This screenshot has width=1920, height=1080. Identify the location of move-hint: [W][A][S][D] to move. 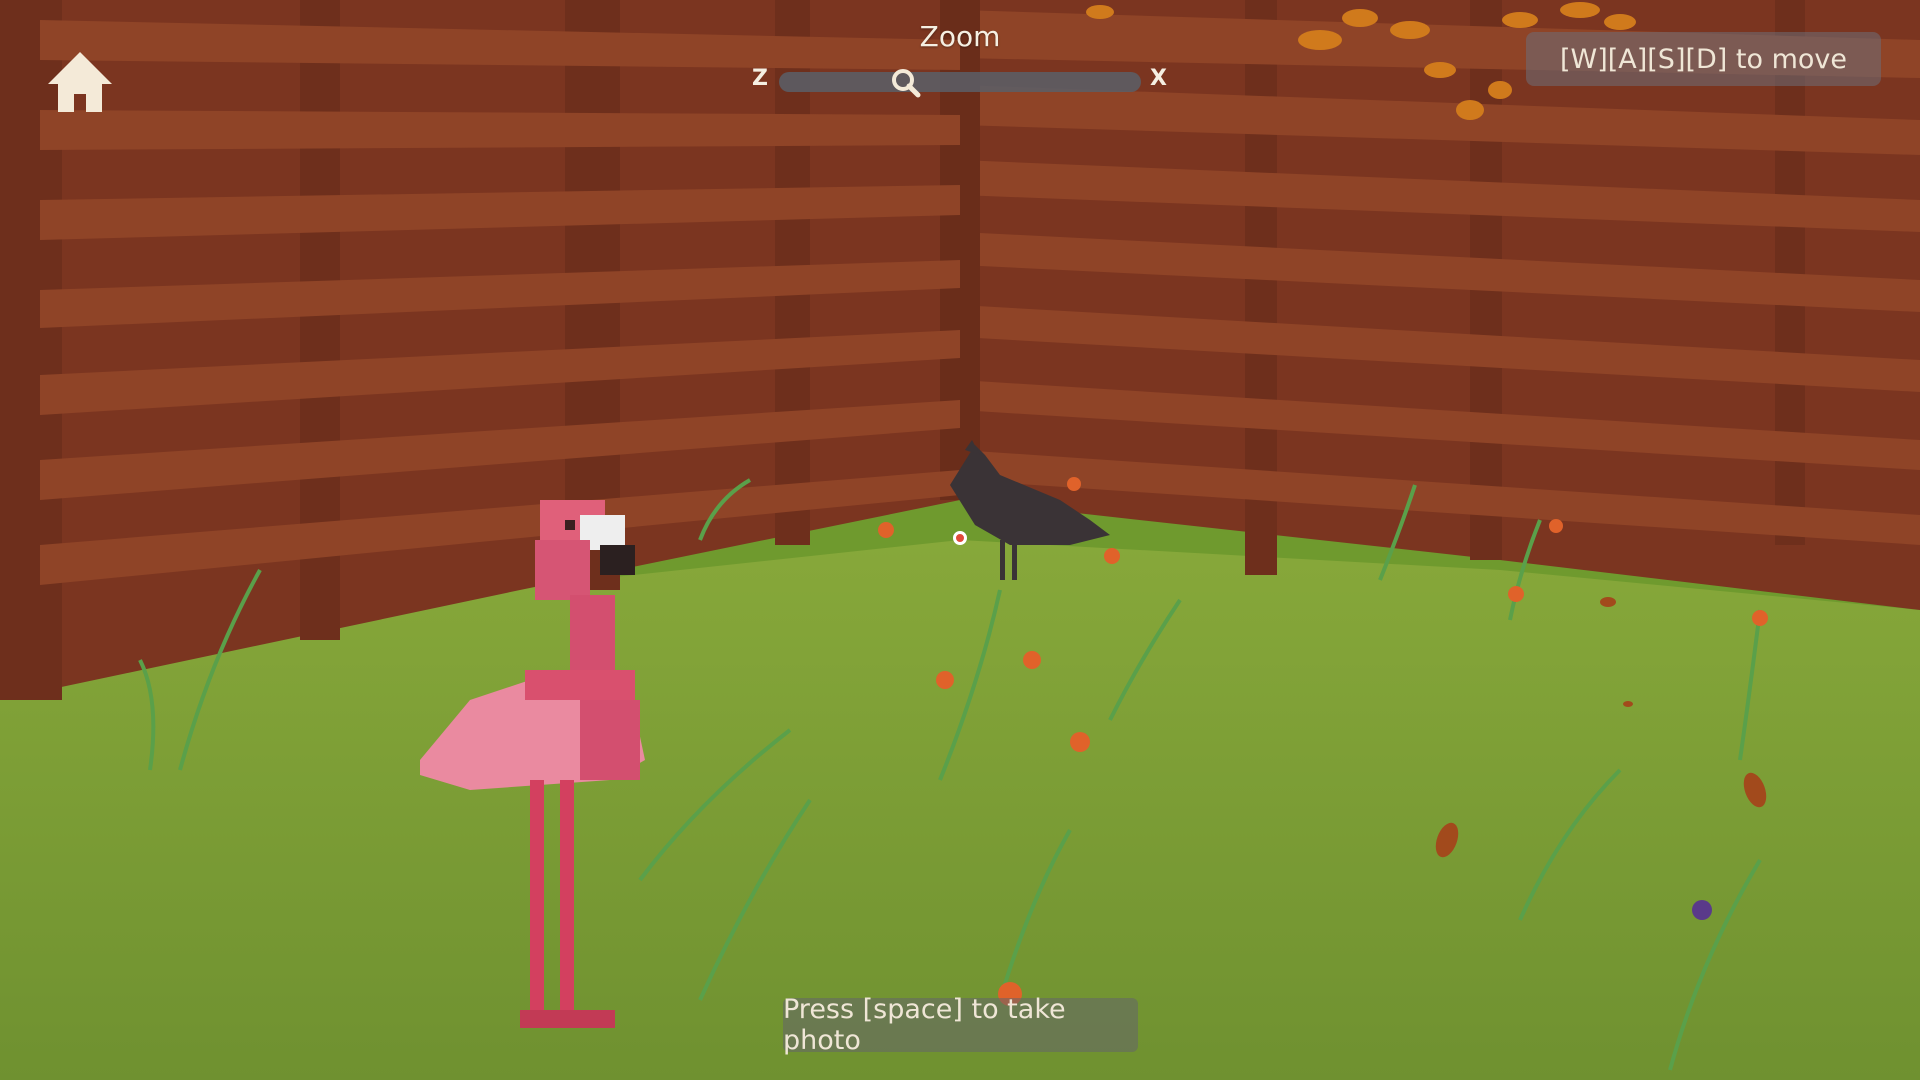
(1703, 59).